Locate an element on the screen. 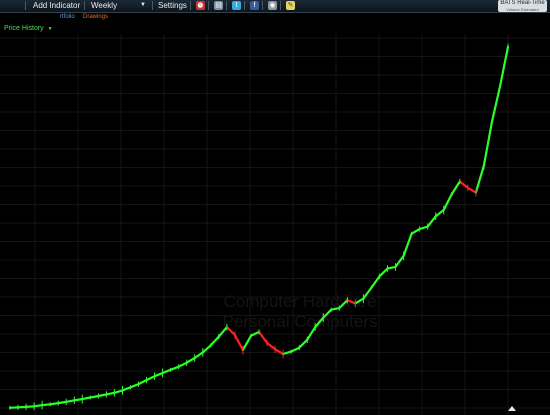  price-history-dropdown: Price History ▼ is located at coordinates (28, 28).